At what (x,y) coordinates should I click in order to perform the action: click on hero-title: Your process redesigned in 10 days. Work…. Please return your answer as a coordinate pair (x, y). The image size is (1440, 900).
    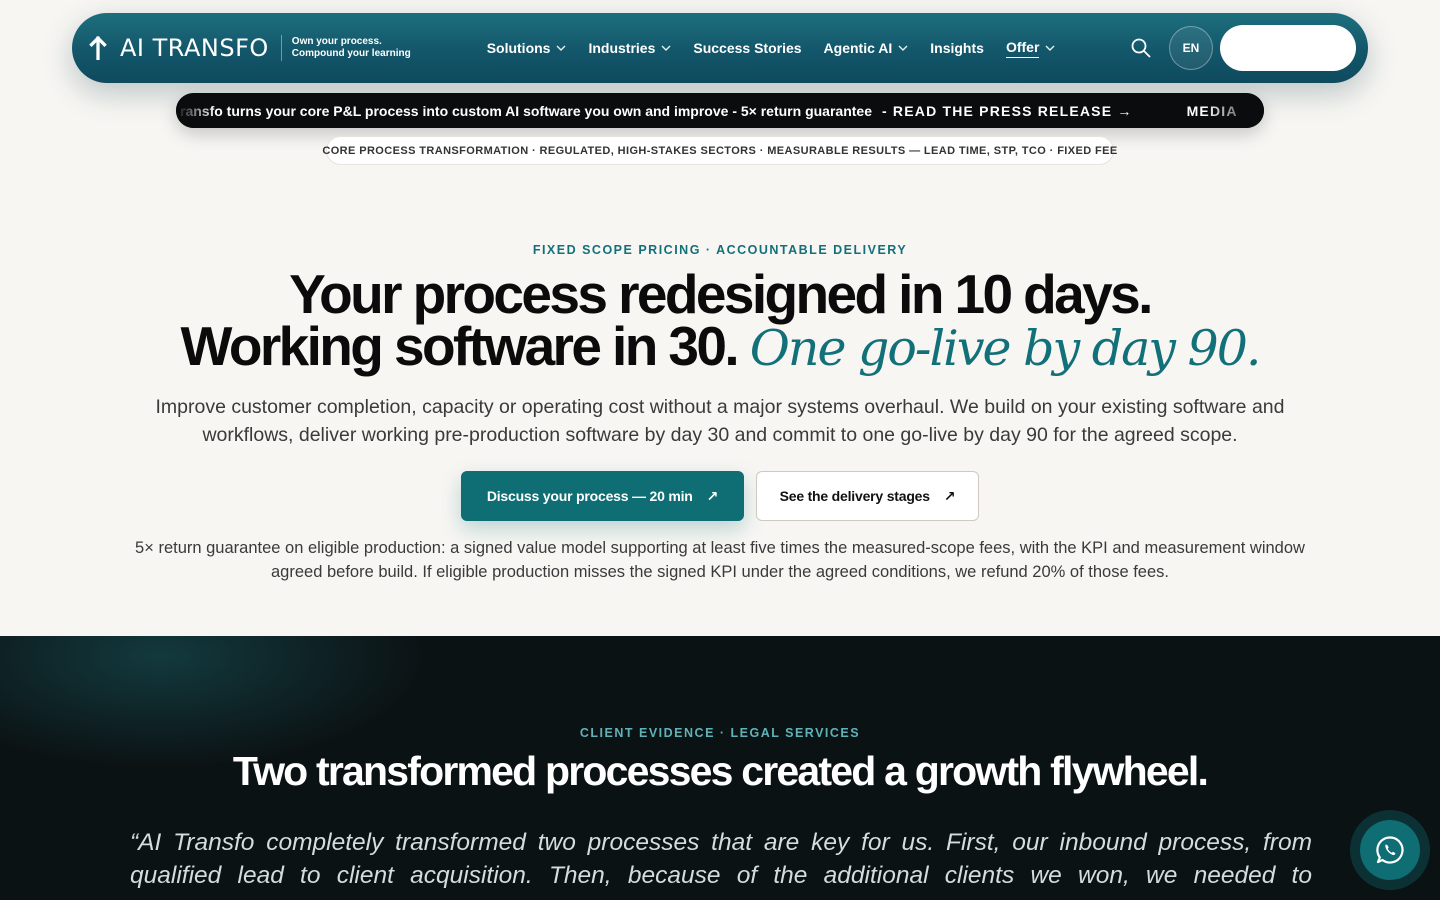
    Looking at the image, I should click on (720, 322).